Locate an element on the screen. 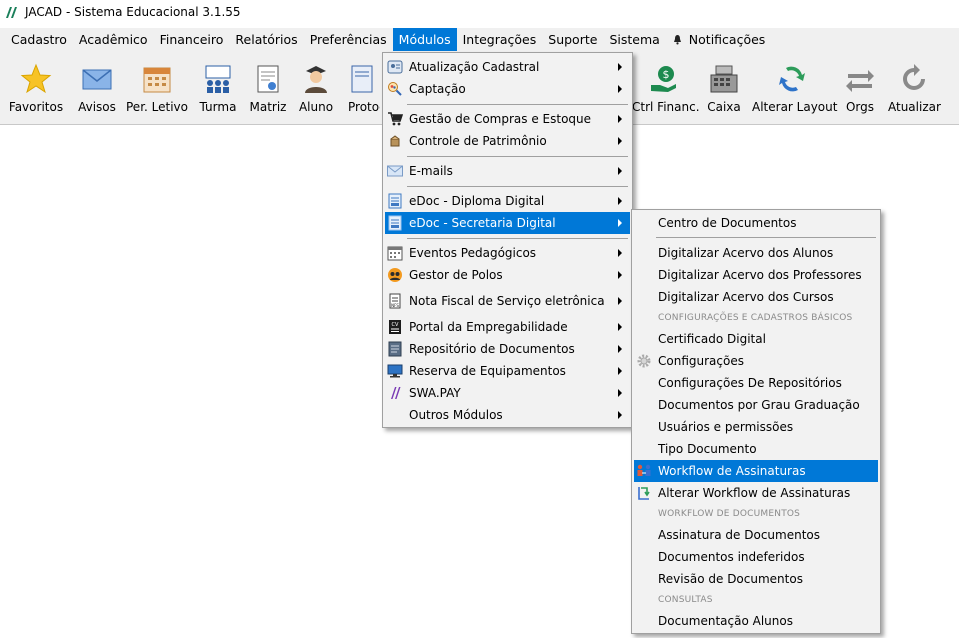  menu-item-repositorio-documentos: Repositório de Documentos is located at coordinates (507, 349).